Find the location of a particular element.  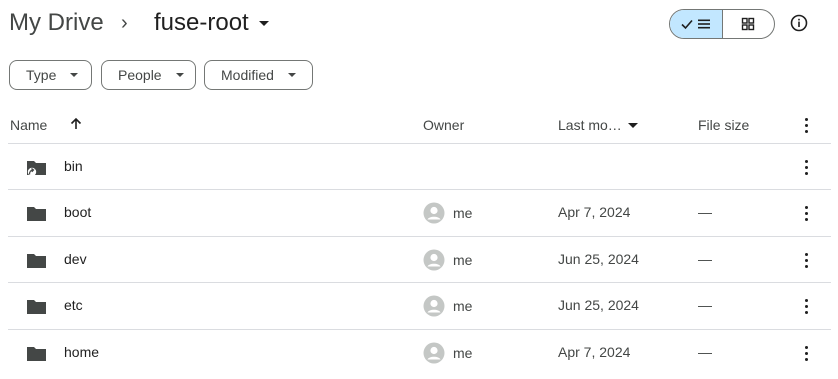

filter-people-label: People is located at coordinates (140, 75).